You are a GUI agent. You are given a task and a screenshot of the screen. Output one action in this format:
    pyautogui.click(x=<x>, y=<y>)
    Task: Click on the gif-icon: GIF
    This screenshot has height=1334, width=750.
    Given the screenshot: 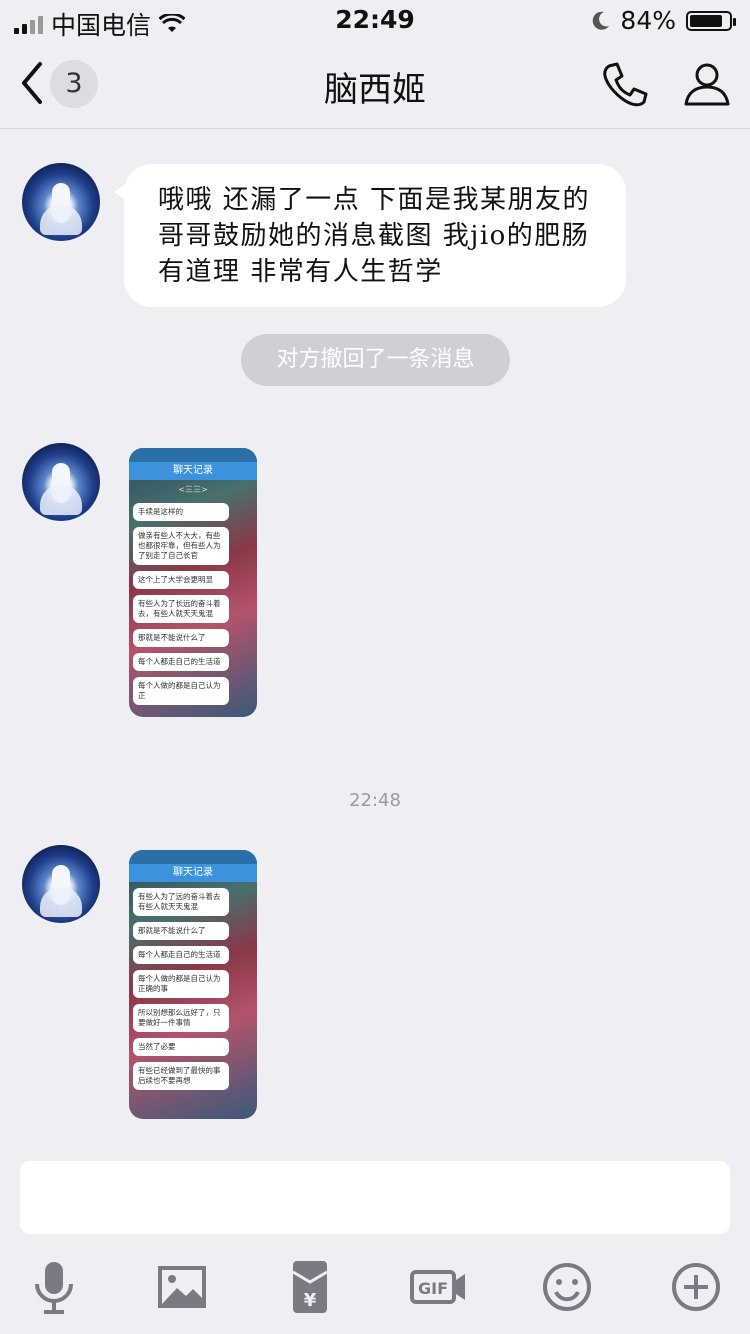 What is the action you would take?
    pyautogui.click(x=438, y=1287)
    